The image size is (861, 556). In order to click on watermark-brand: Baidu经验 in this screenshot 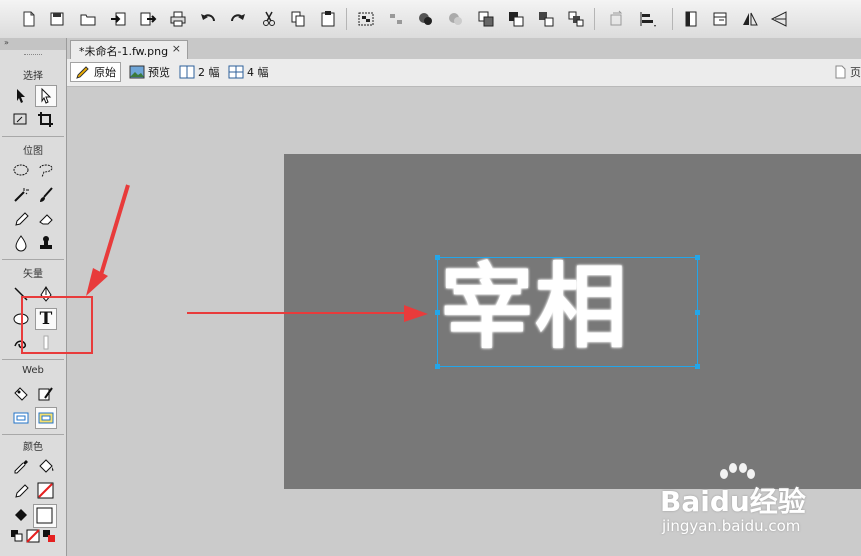, I will do `click(733, 501)`.